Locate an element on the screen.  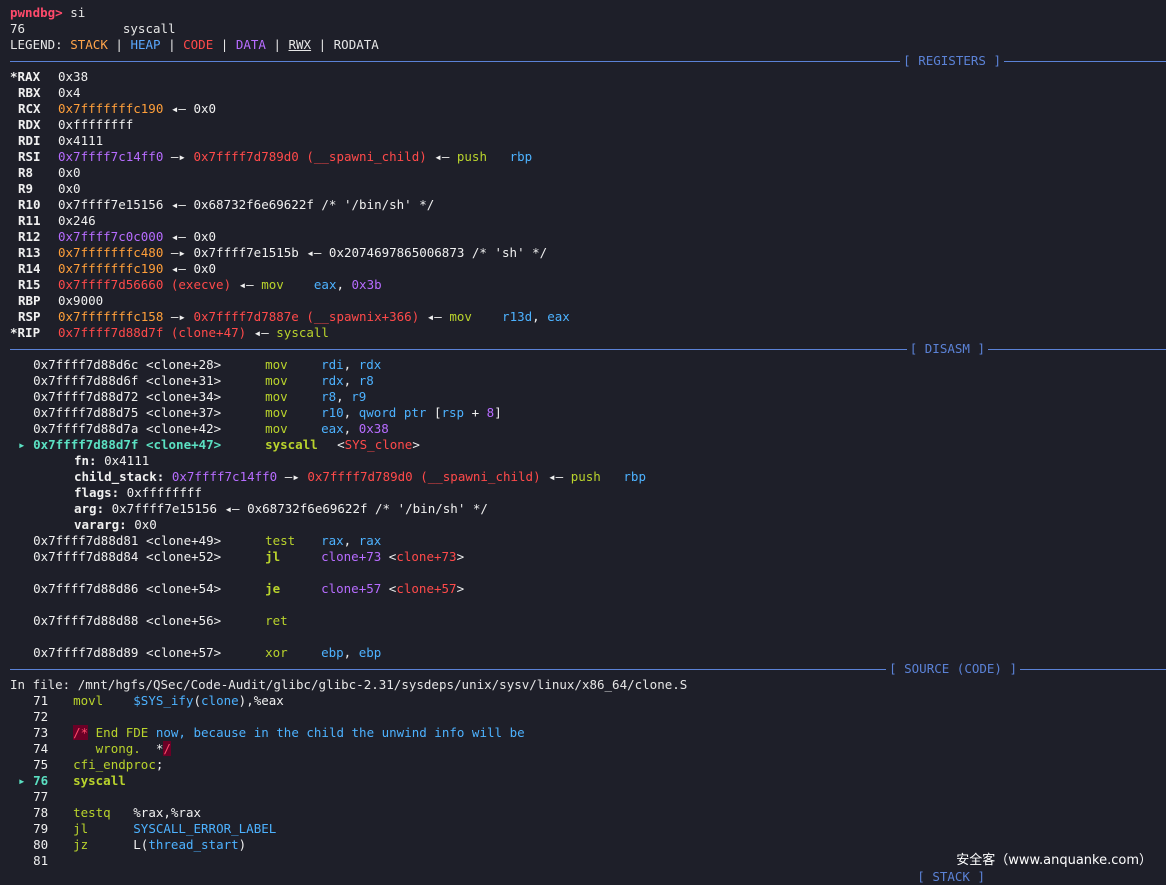
arg-name: vararg: is located at coordinates (100, 524).